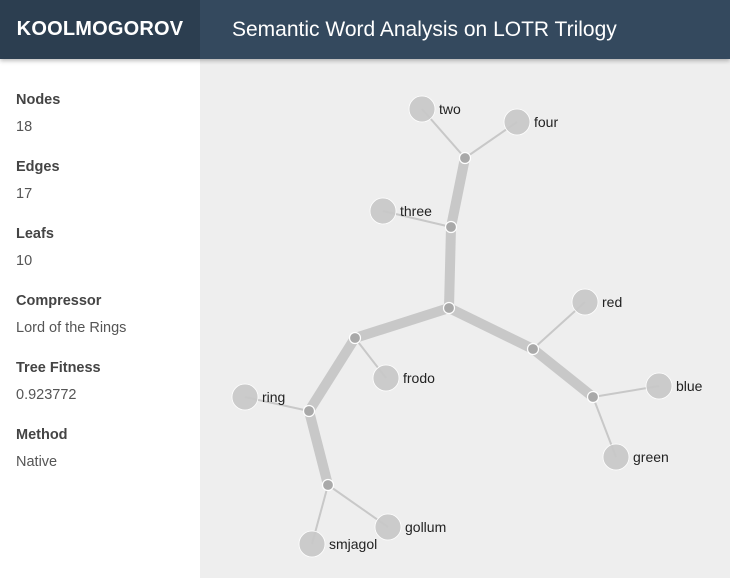  Describe the element at coordinates (424, 29) in the screenshot. I see `page-title: Semantic Word Analysis on LOTR Trilogy` at that location.